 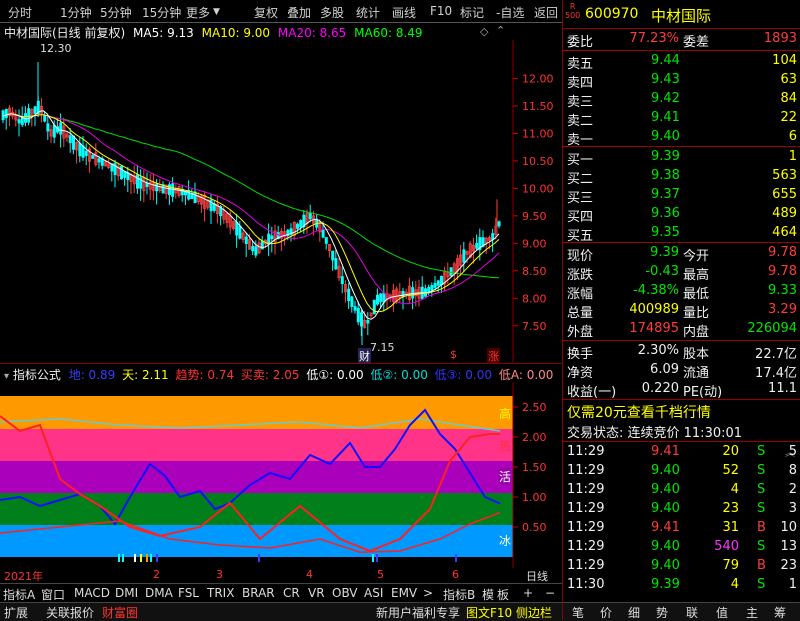 I want to click on month-6: 6, so click(x=455, y=574).